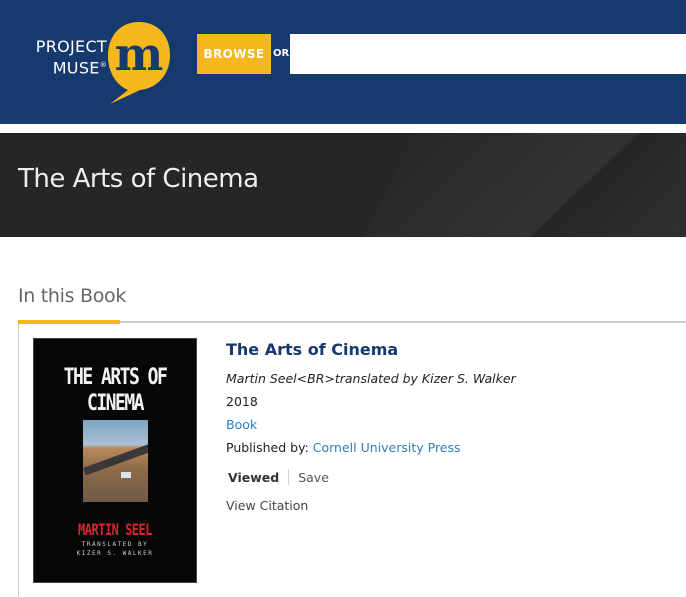 The image size is (686, 597). I want to click on action-separator, so click(289, 477).